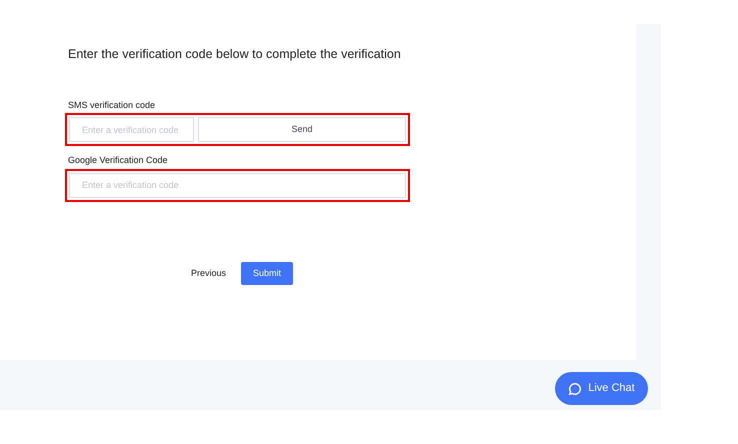 Image resolution: width=738 pixels, height=444 pixels. What do you see at coordinates (112, 105) in the screenshot?
I see `field-label: SMS verification code` at bounding box center [112, 105].